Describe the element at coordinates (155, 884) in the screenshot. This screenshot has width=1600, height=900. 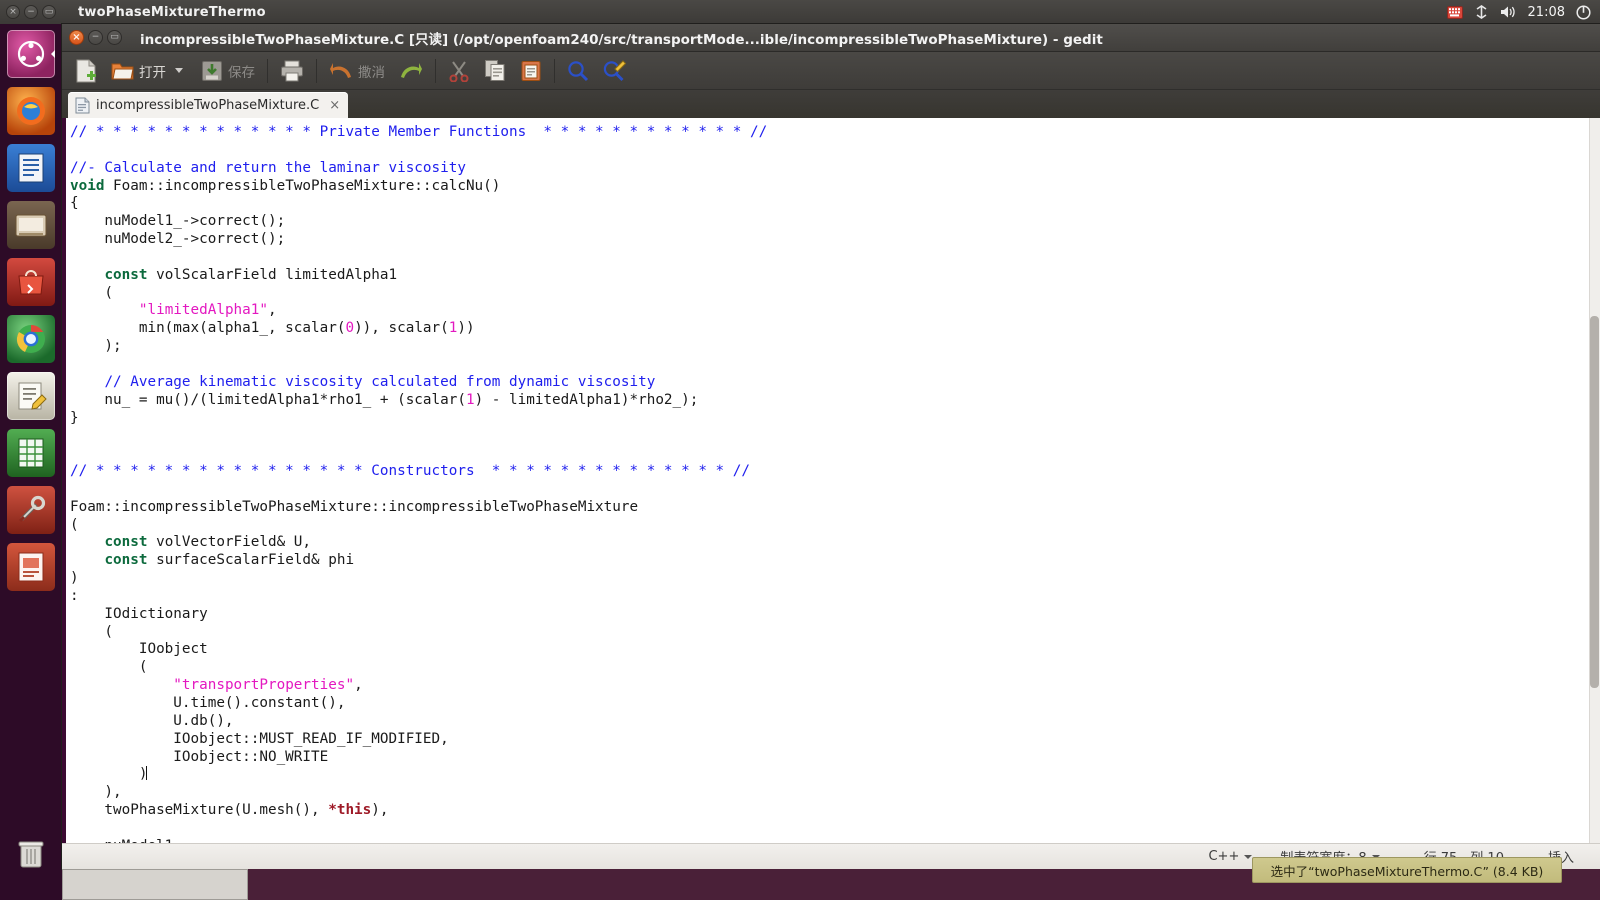
I see `background-window-edge` at that location.